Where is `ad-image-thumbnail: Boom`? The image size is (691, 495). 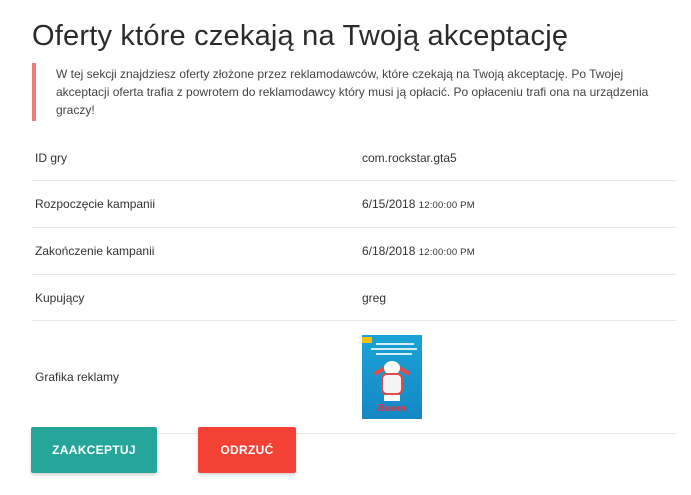 ad-image-thumbnail: Boom is located at coordinates (392, 377).